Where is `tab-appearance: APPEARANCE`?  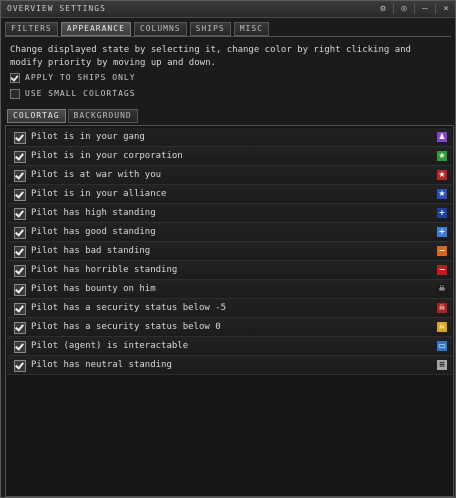
tab-appearance: APPEARANCE is located at coordinates (95, 29).